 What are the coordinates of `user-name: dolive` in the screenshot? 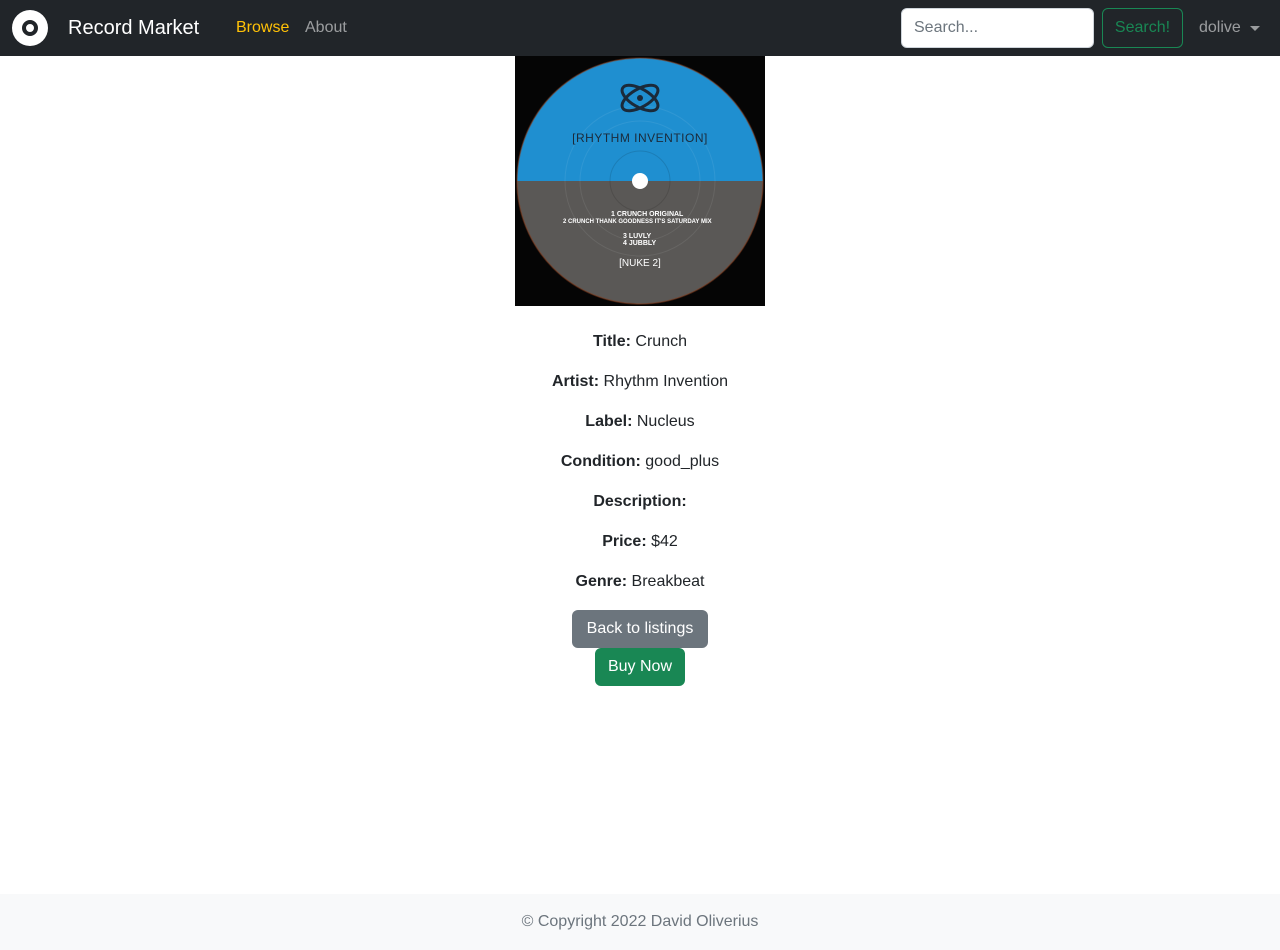 It's located at (1220, 27).